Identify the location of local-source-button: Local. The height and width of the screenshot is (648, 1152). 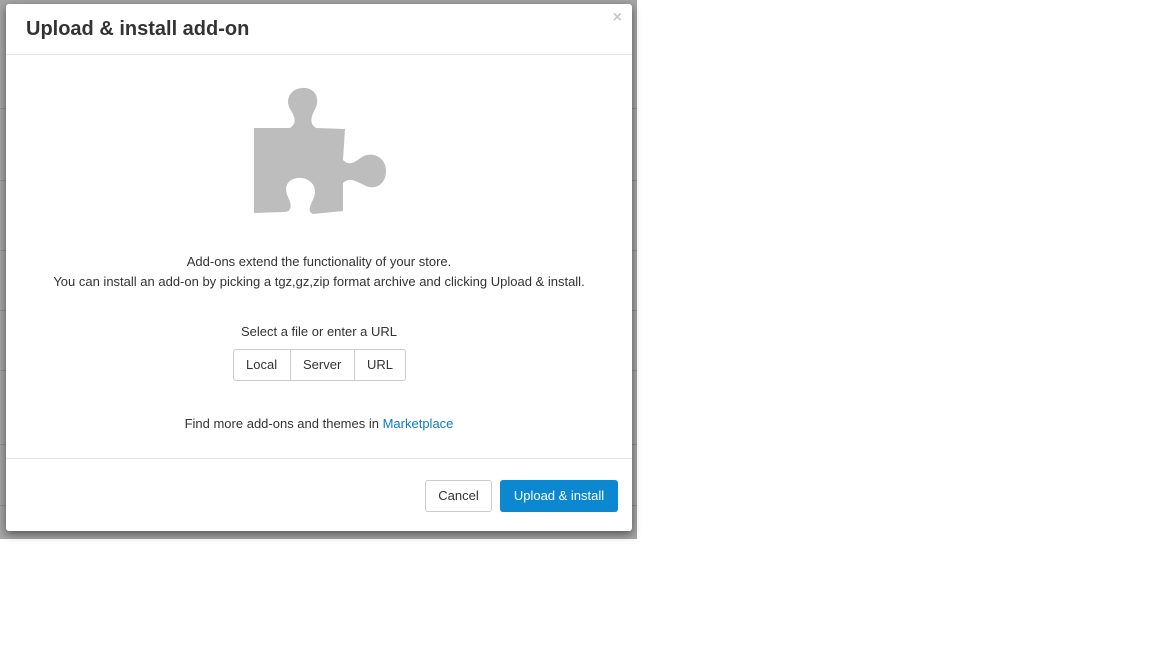
(262, 365).